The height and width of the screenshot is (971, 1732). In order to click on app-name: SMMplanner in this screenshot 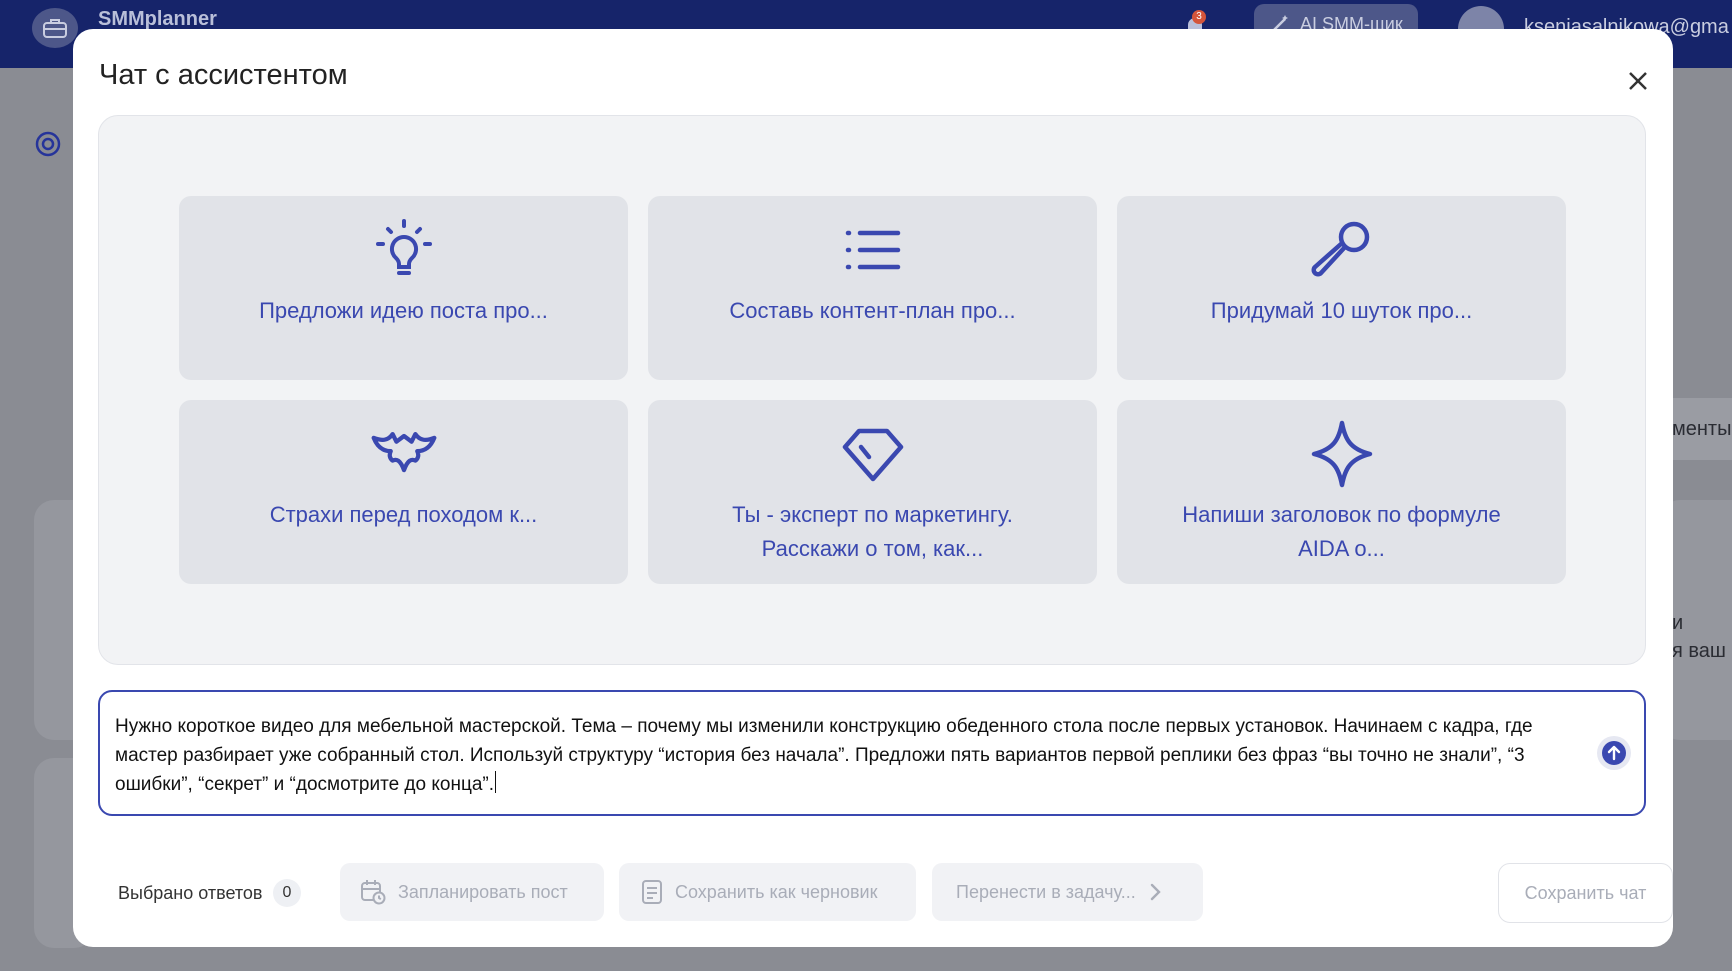, I will do `click(157, 19)`.